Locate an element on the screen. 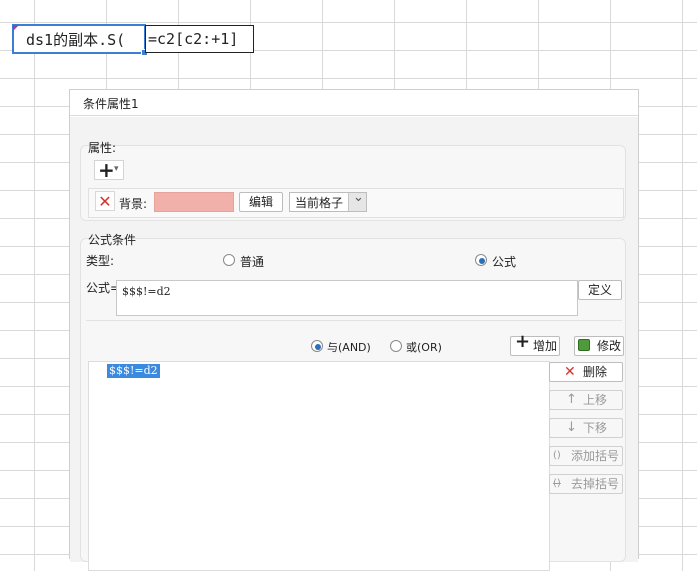 The width and height of the screenshot is (697, 571). adjacent-cell: =c2[c2:+1] is located at coordinates (199, 39).